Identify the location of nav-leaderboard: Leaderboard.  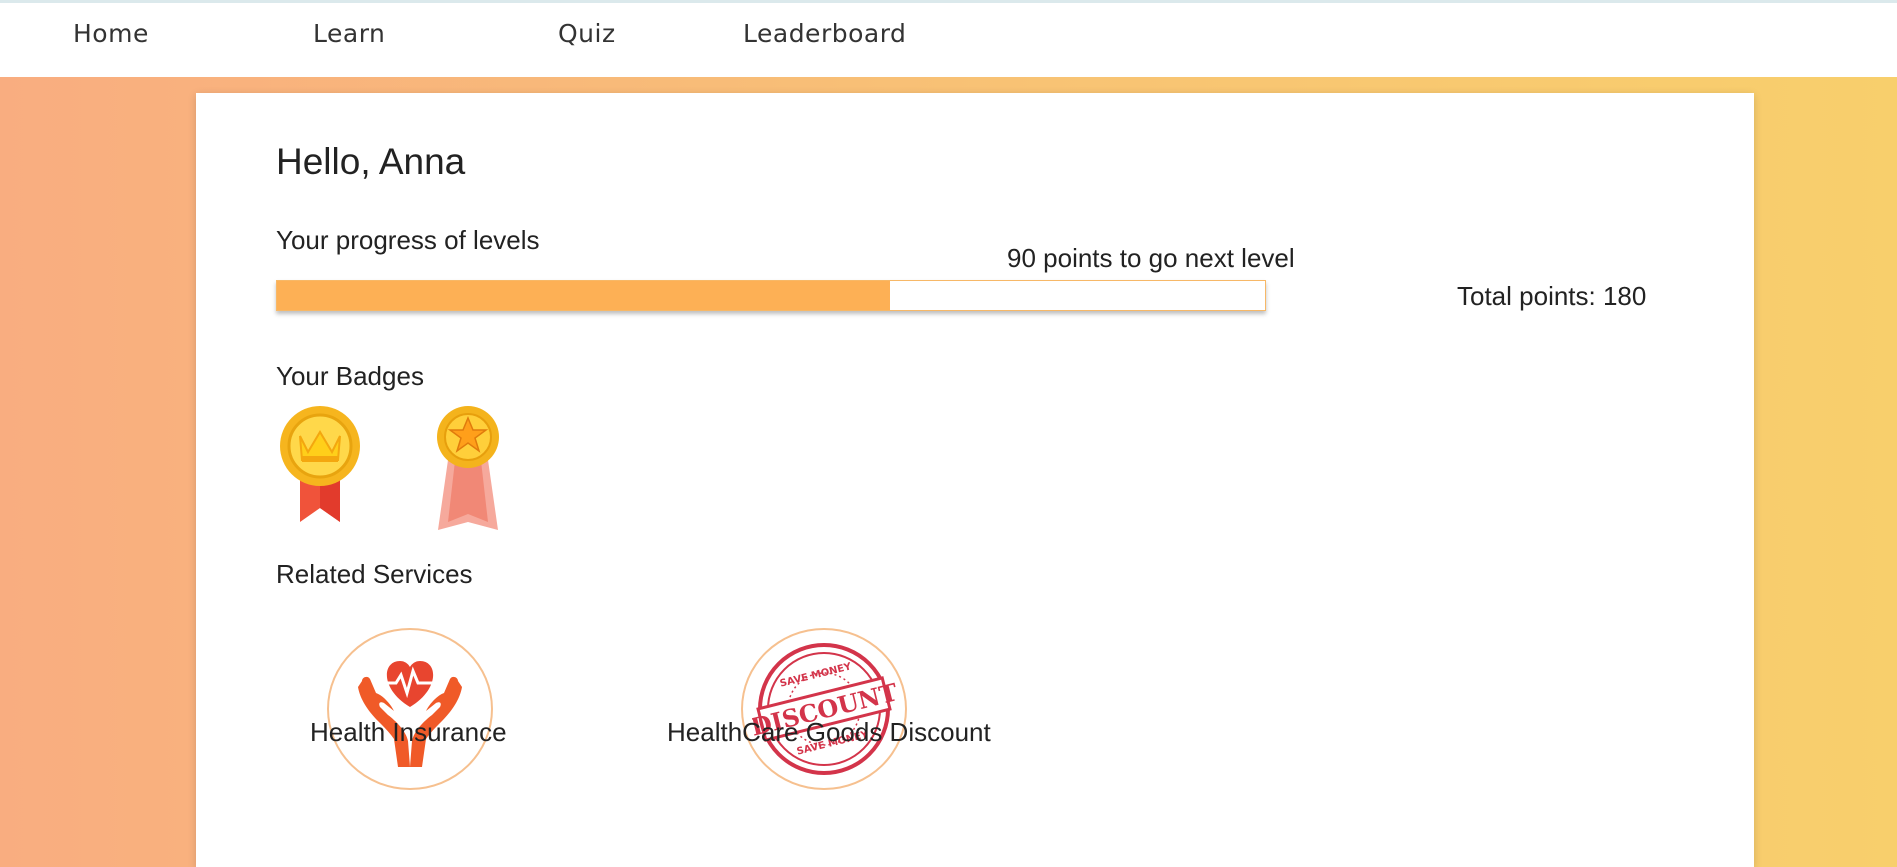
(824, 33).